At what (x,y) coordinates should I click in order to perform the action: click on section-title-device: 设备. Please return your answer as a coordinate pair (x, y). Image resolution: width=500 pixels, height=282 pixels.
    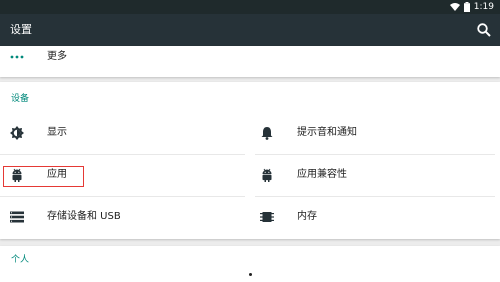
    Looking at the image, I should click on (20, 99).